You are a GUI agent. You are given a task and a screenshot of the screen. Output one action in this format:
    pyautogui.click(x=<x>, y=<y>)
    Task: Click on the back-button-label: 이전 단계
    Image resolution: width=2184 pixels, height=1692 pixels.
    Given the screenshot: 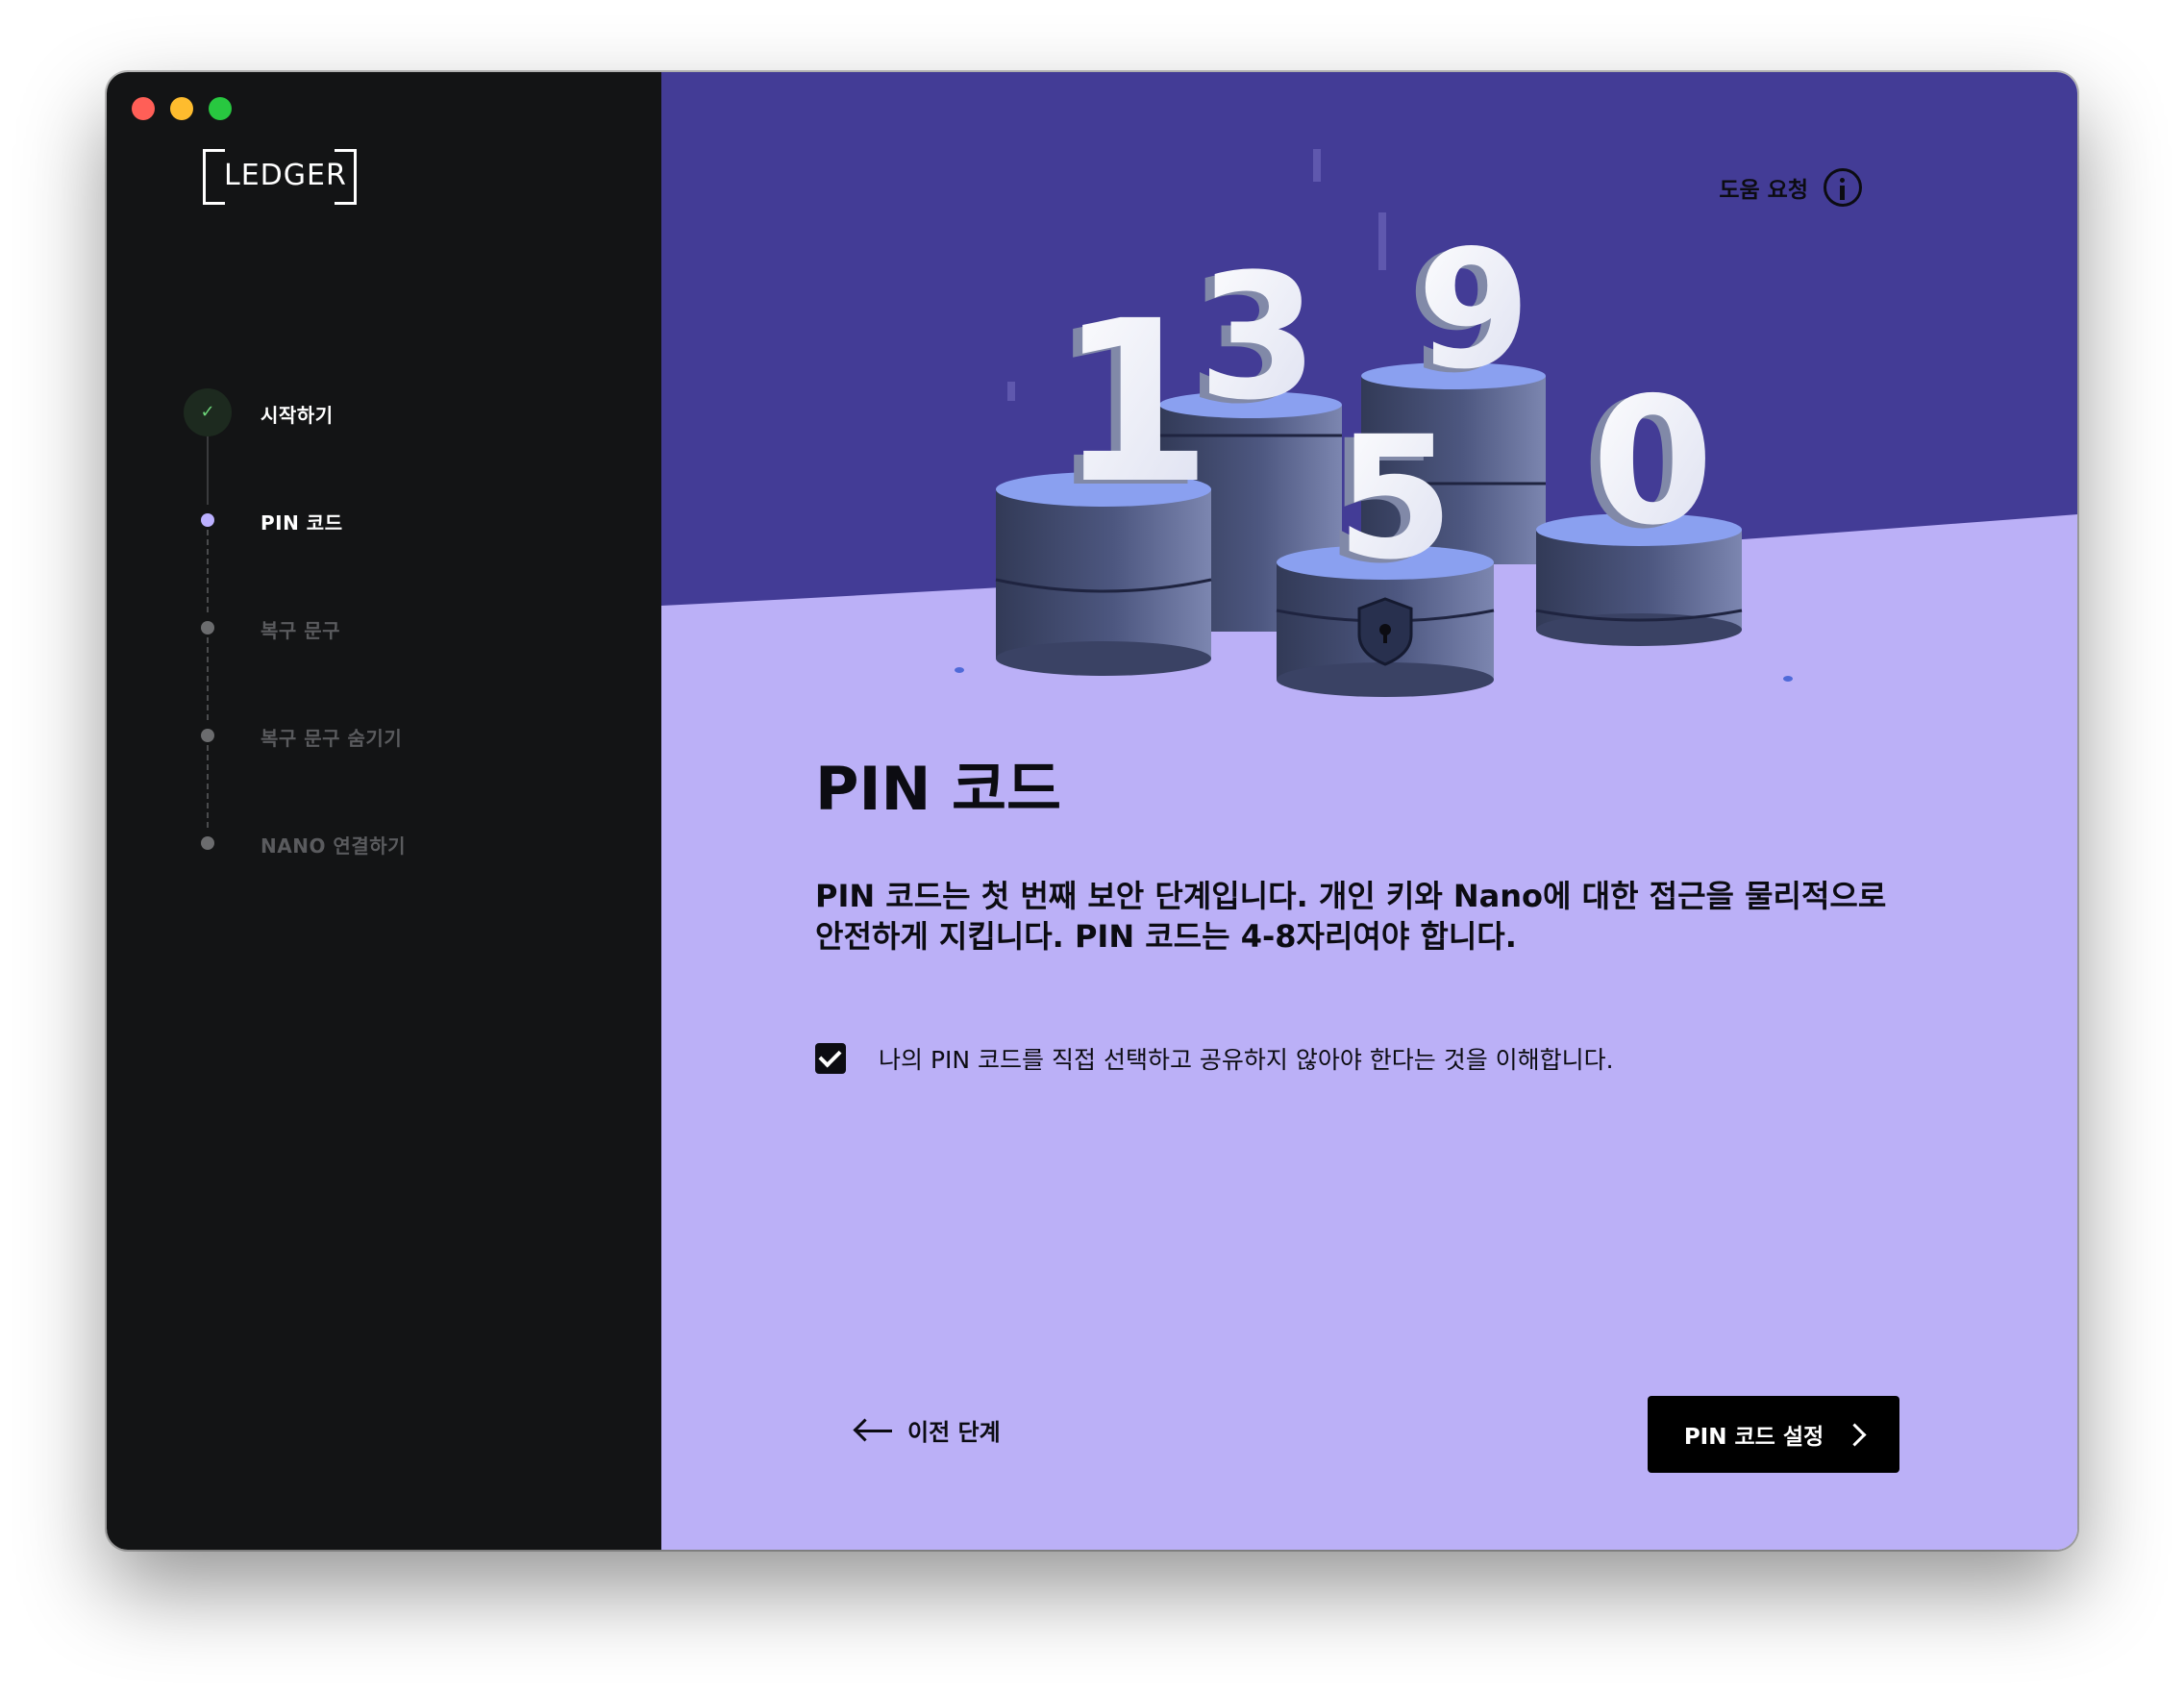 What is the action you would take?
    pyautogui.click(x=954, y=1432)
    